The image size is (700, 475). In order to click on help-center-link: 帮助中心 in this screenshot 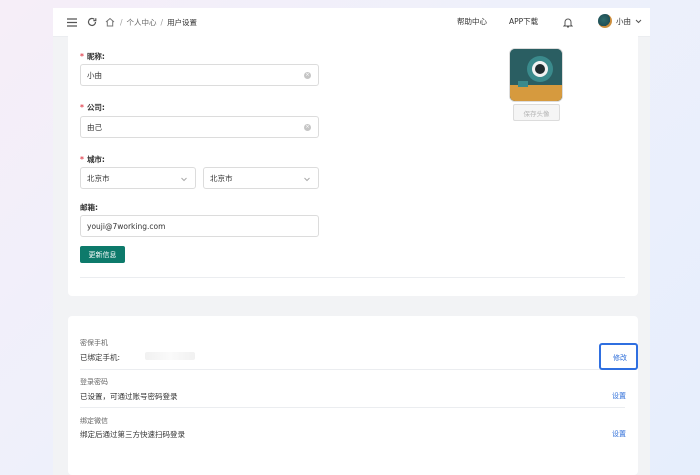, I will do `click(472, 21)`.